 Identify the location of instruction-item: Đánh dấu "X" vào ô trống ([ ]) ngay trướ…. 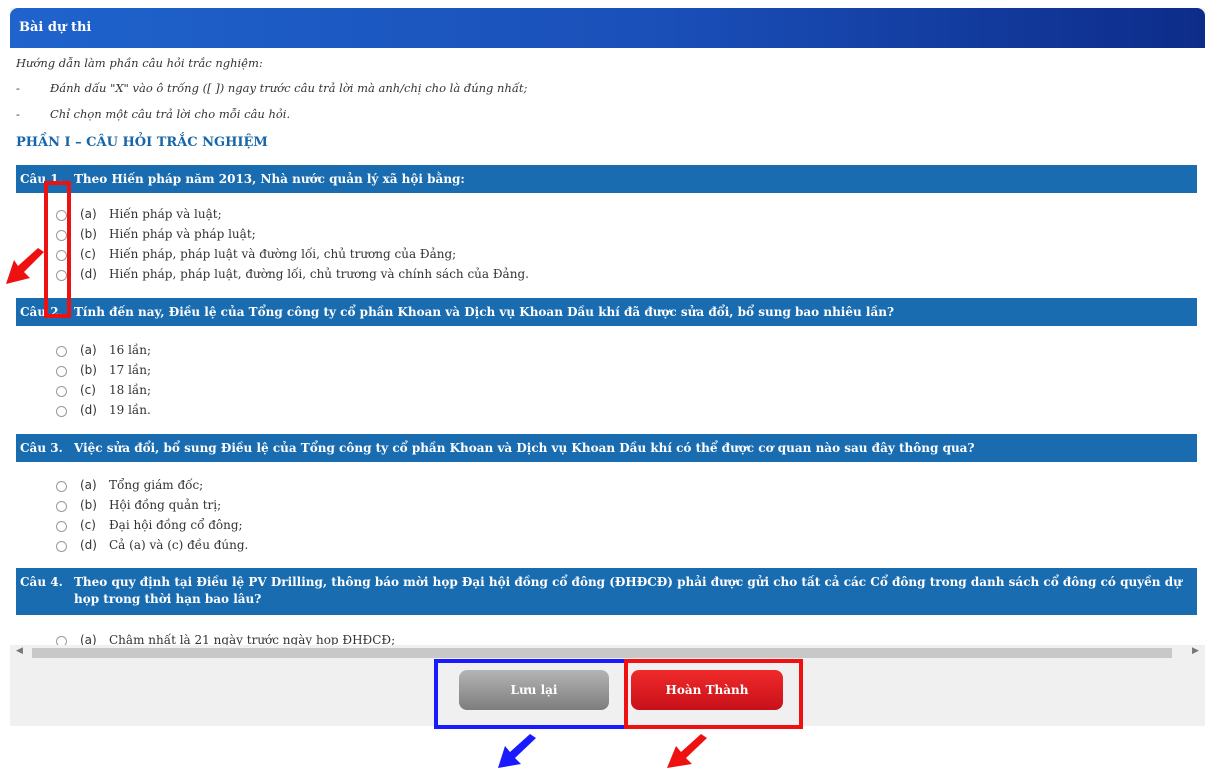
(289, 88).